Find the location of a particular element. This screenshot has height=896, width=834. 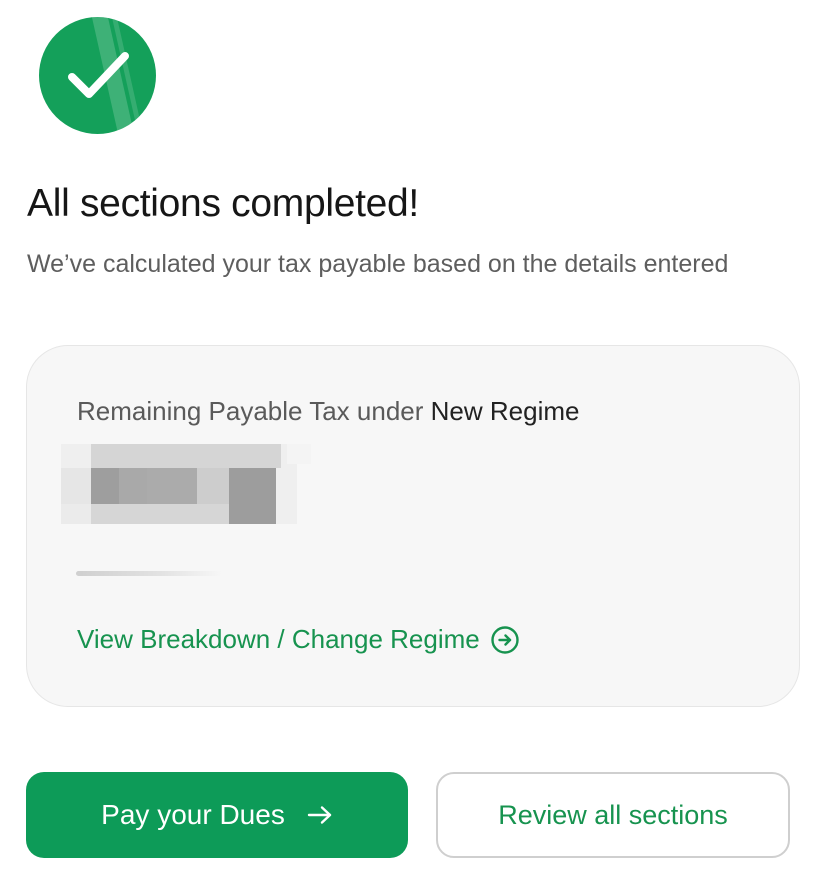

payable-tax-label-prefix: Remaining Payable Tax under is located at coordinates (254, 411).